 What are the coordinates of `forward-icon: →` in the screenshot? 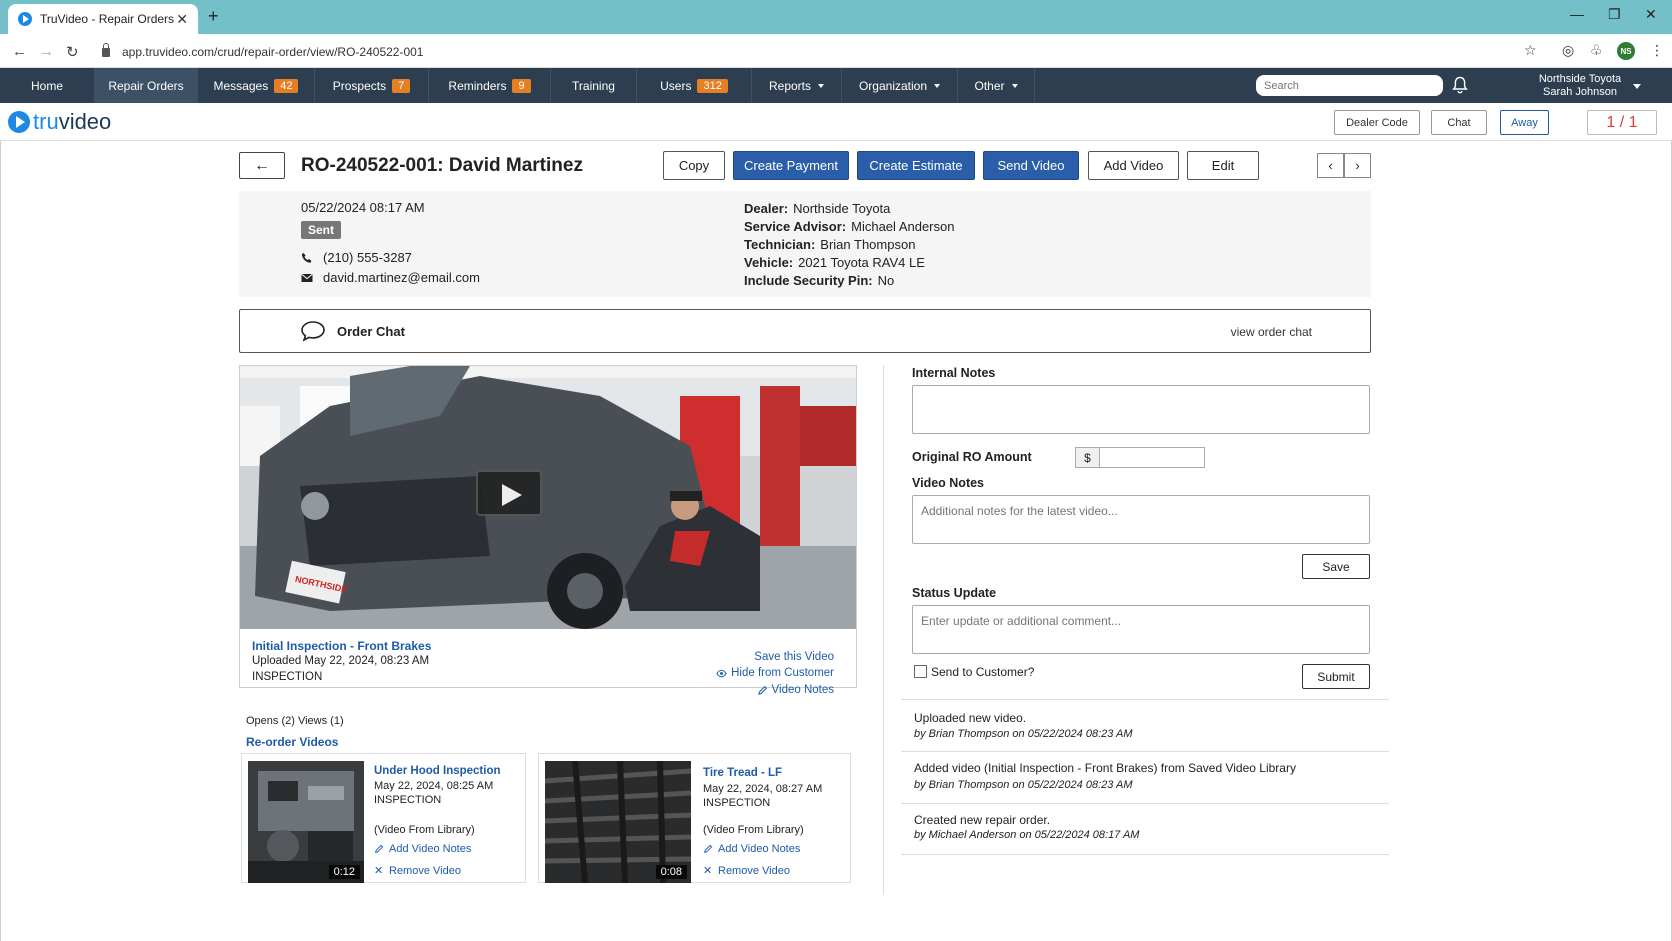 It's located at (46, 51).